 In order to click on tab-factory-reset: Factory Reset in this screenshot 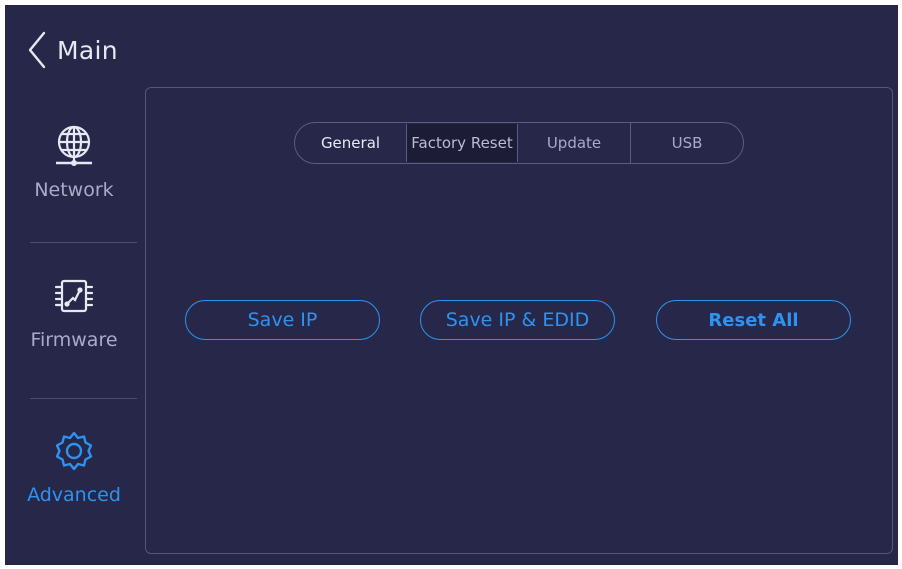, I will do `click(462, 143)`.